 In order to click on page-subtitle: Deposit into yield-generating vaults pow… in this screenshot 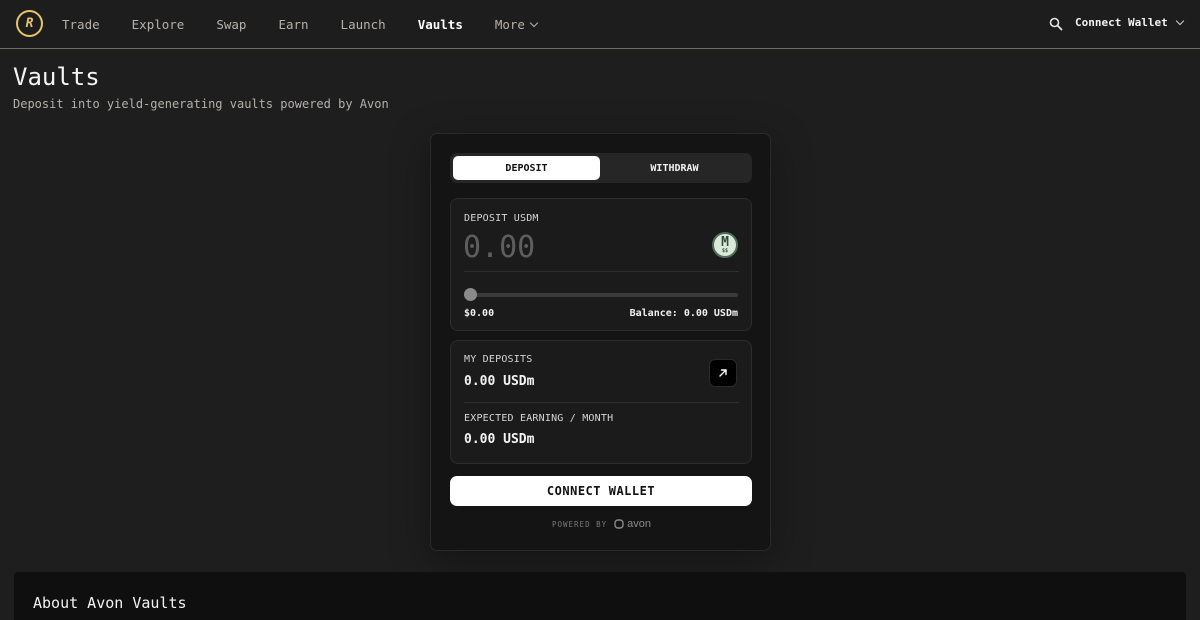, I will do `click(201, 104)`.